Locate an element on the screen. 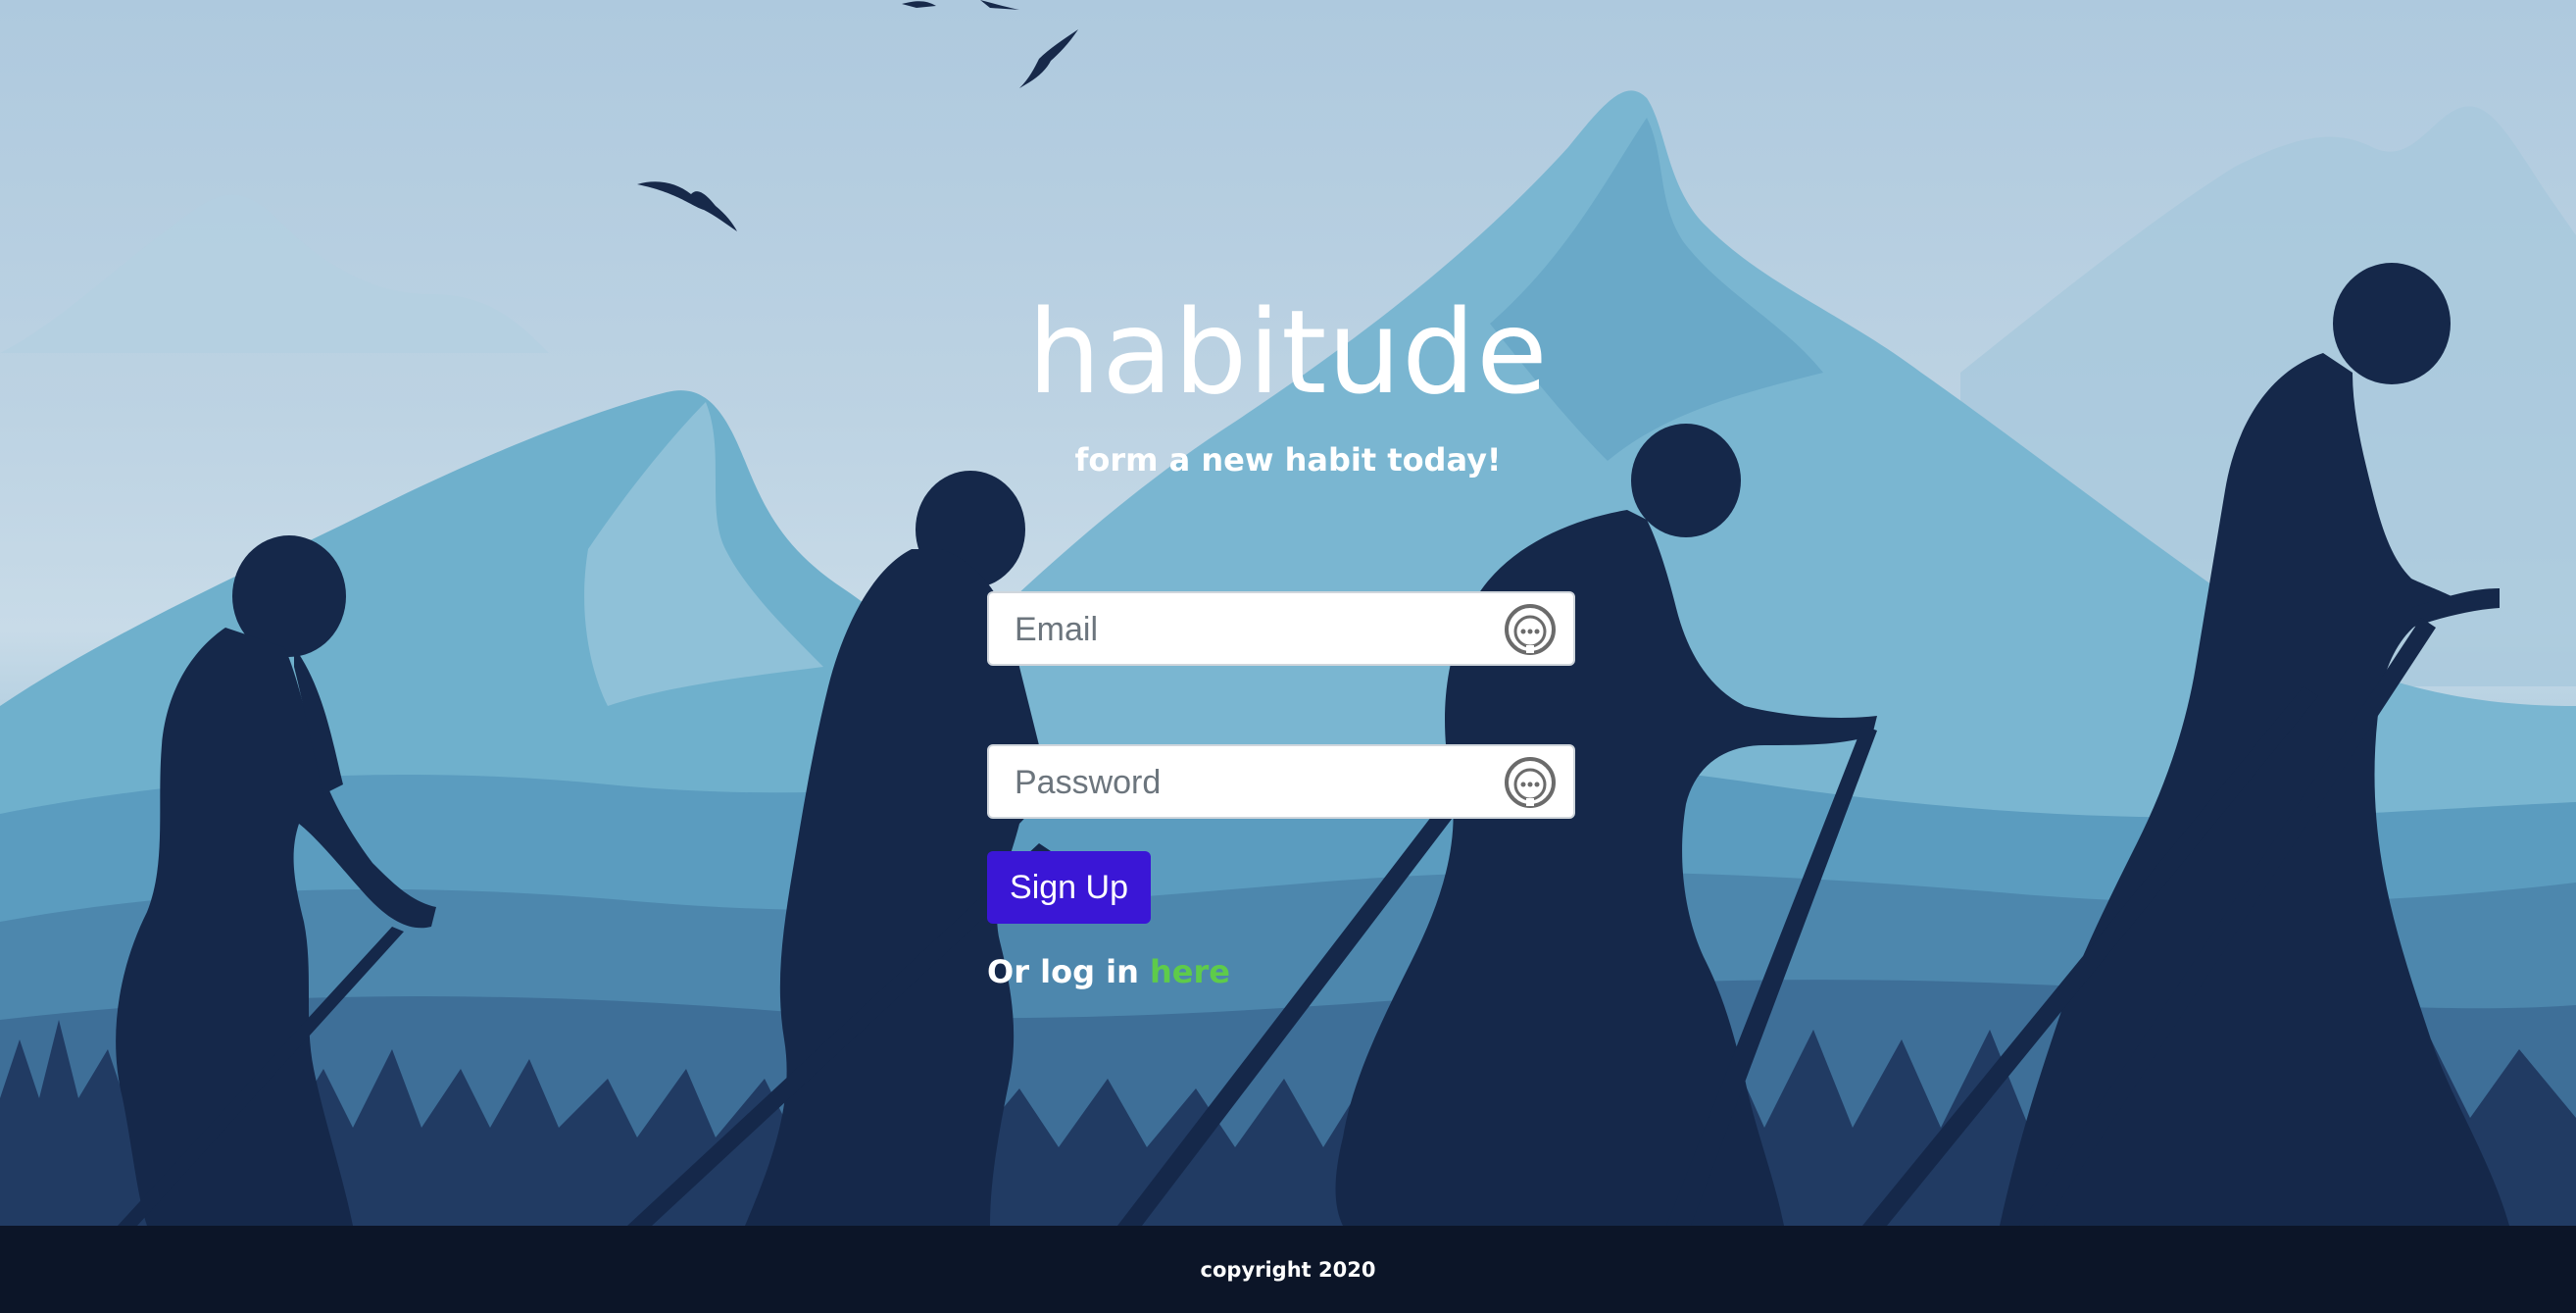  login-prompt: Or log in here is located at coordinates (1108, 972).